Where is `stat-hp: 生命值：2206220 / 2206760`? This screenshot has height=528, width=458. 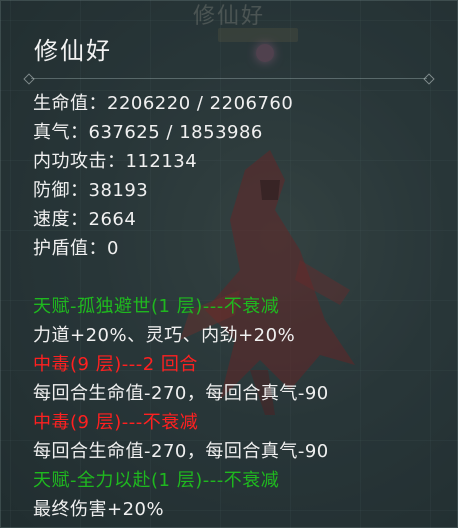
stat-hp: 生命值：2206220 / 2206760 is located at coordinates (163, 103).